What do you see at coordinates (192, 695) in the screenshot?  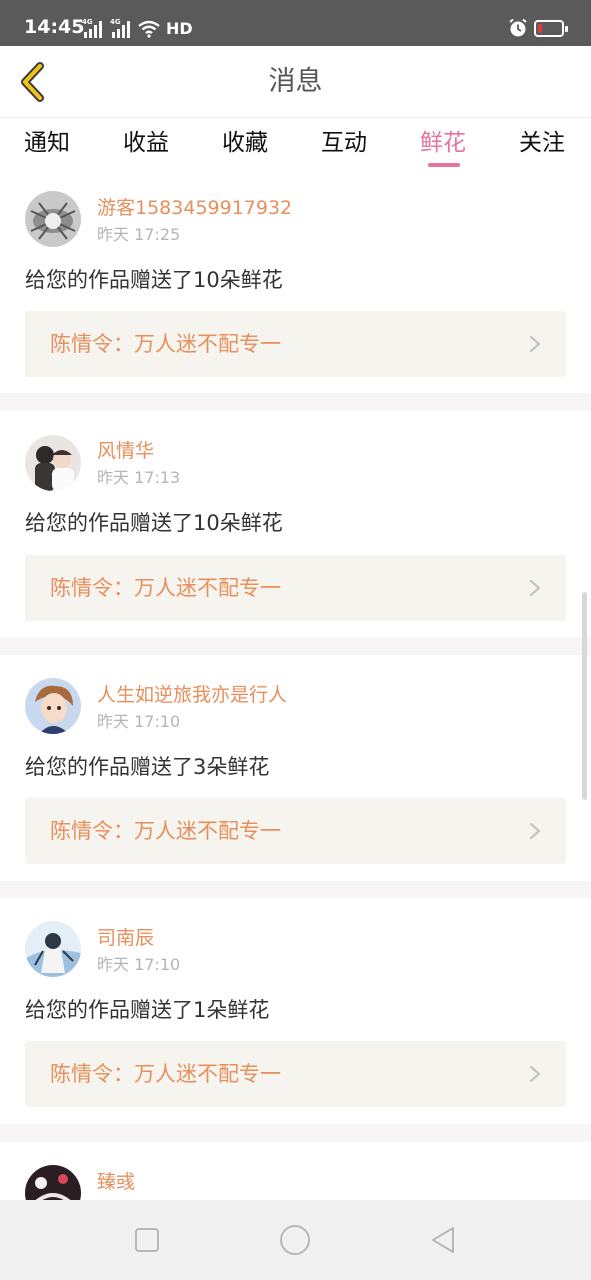 I see `username: 人生如逆旅我亦是行人` at bounding box center [192, 695].